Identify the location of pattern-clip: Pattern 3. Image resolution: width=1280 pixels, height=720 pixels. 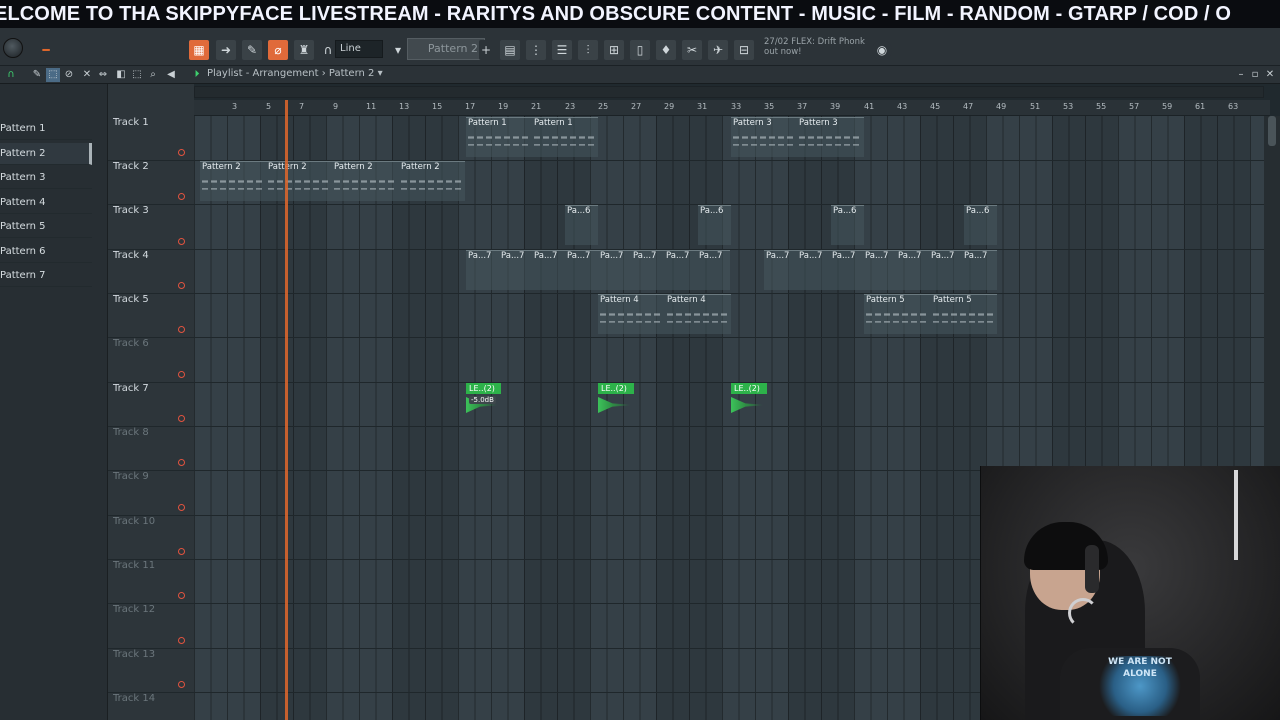
(764, 137).